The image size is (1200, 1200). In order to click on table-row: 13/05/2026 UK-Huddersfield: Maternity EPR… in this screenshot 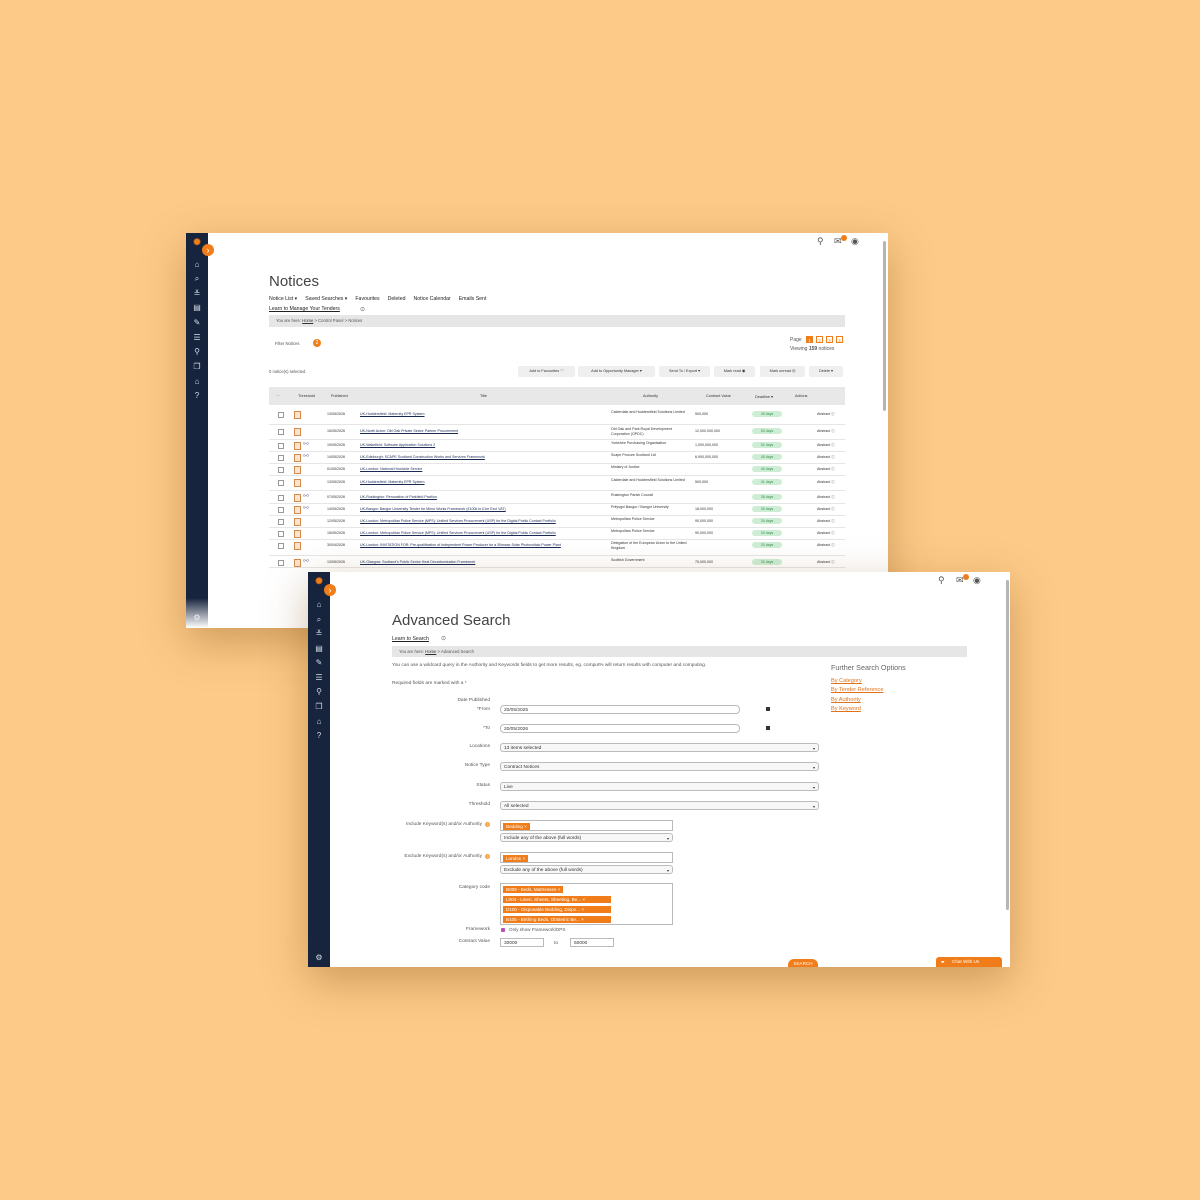, I will do `click(557, 417)`.